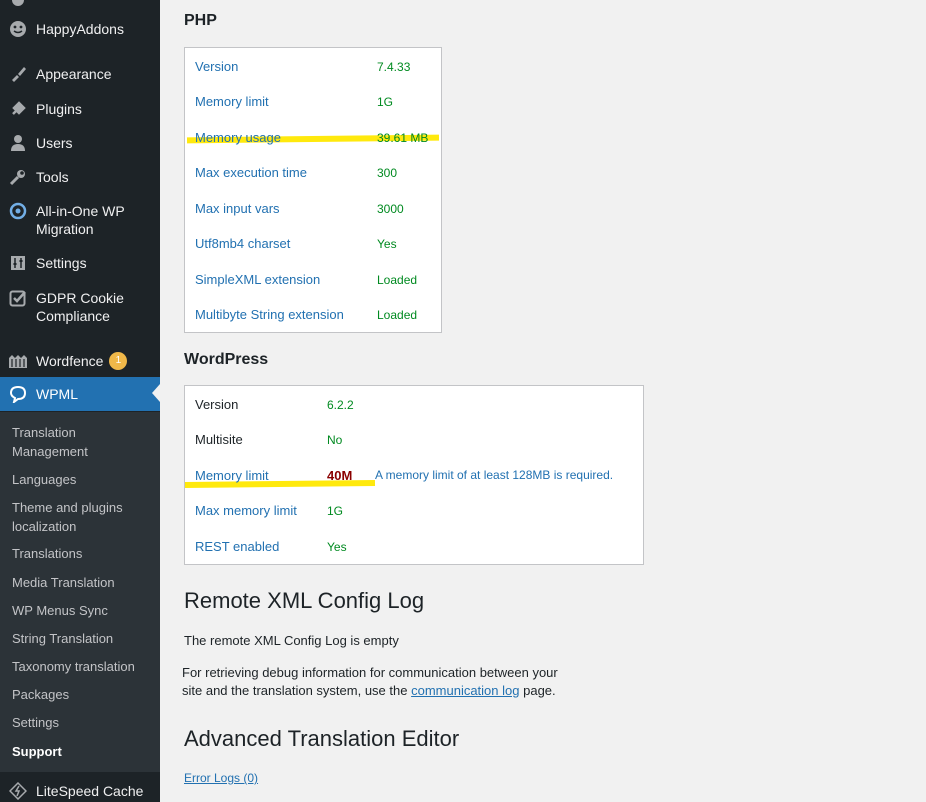 Image resolution: width=926 pixels, height=802 pixels. What do you see at coordinates (237, 208) in the screenshot?
I see `php-row-label: Max input vars` at bounding box center [237, 208].